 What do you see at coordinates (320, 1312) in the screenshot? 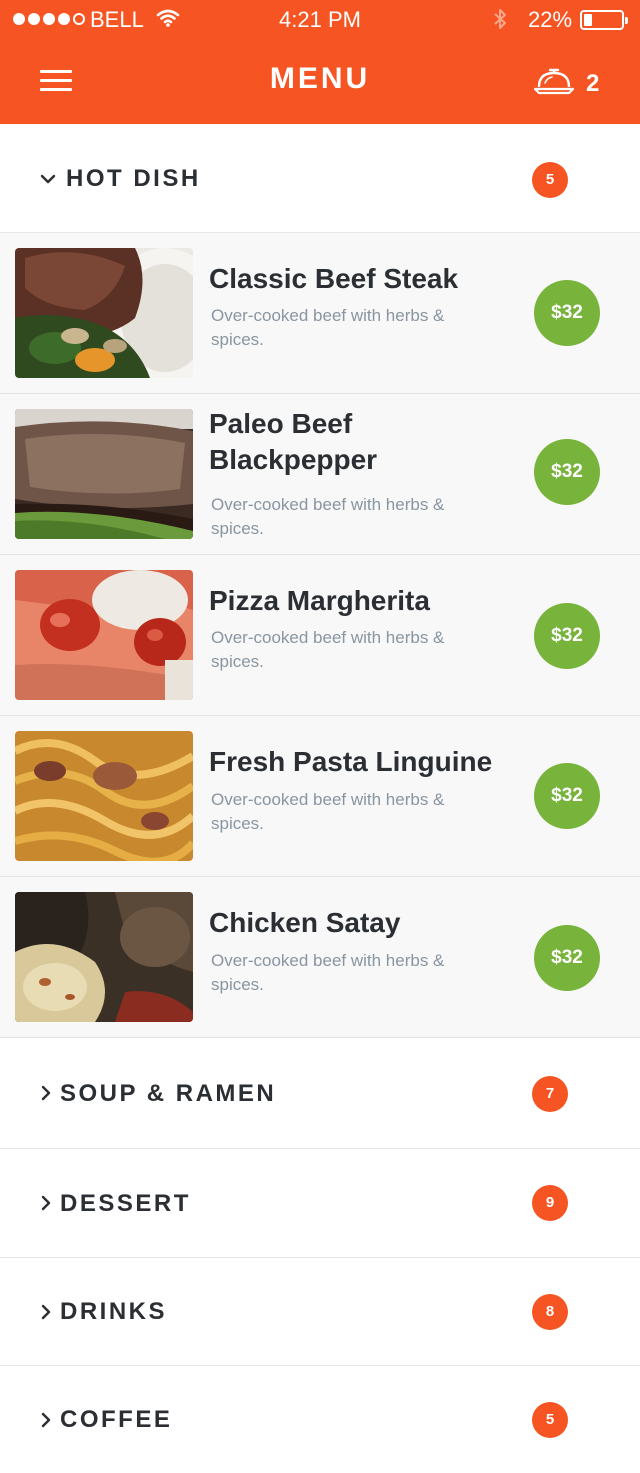
I see `category-drinks: DRINKS 8` at bounding box center [320, 1312].